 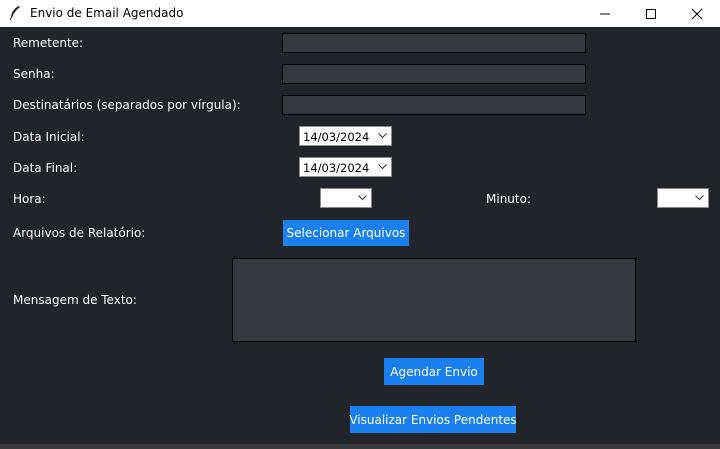 What do you see at coordinates (336, 168) in the screenshot?
I see `data-final-value: 14/03/2024` at bounding box center [336, 168].